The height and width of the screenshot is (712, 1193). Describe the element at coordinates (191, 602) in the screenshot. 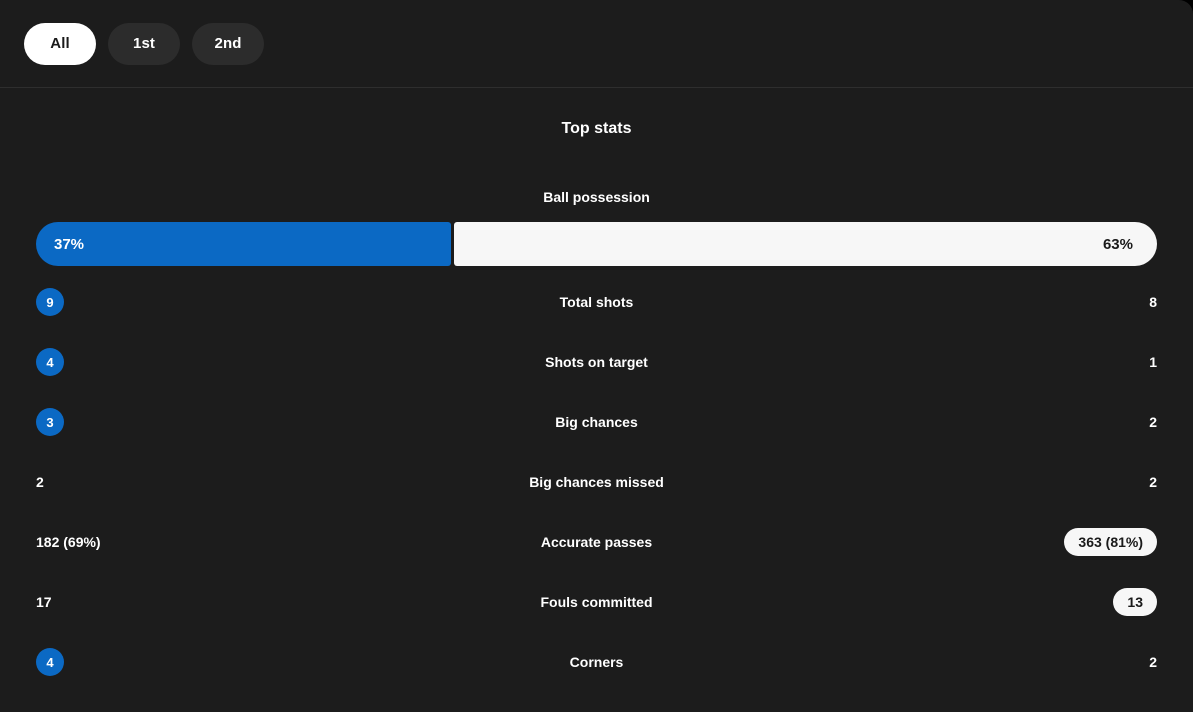

I see `stat-home-value-container: 17` at that location.